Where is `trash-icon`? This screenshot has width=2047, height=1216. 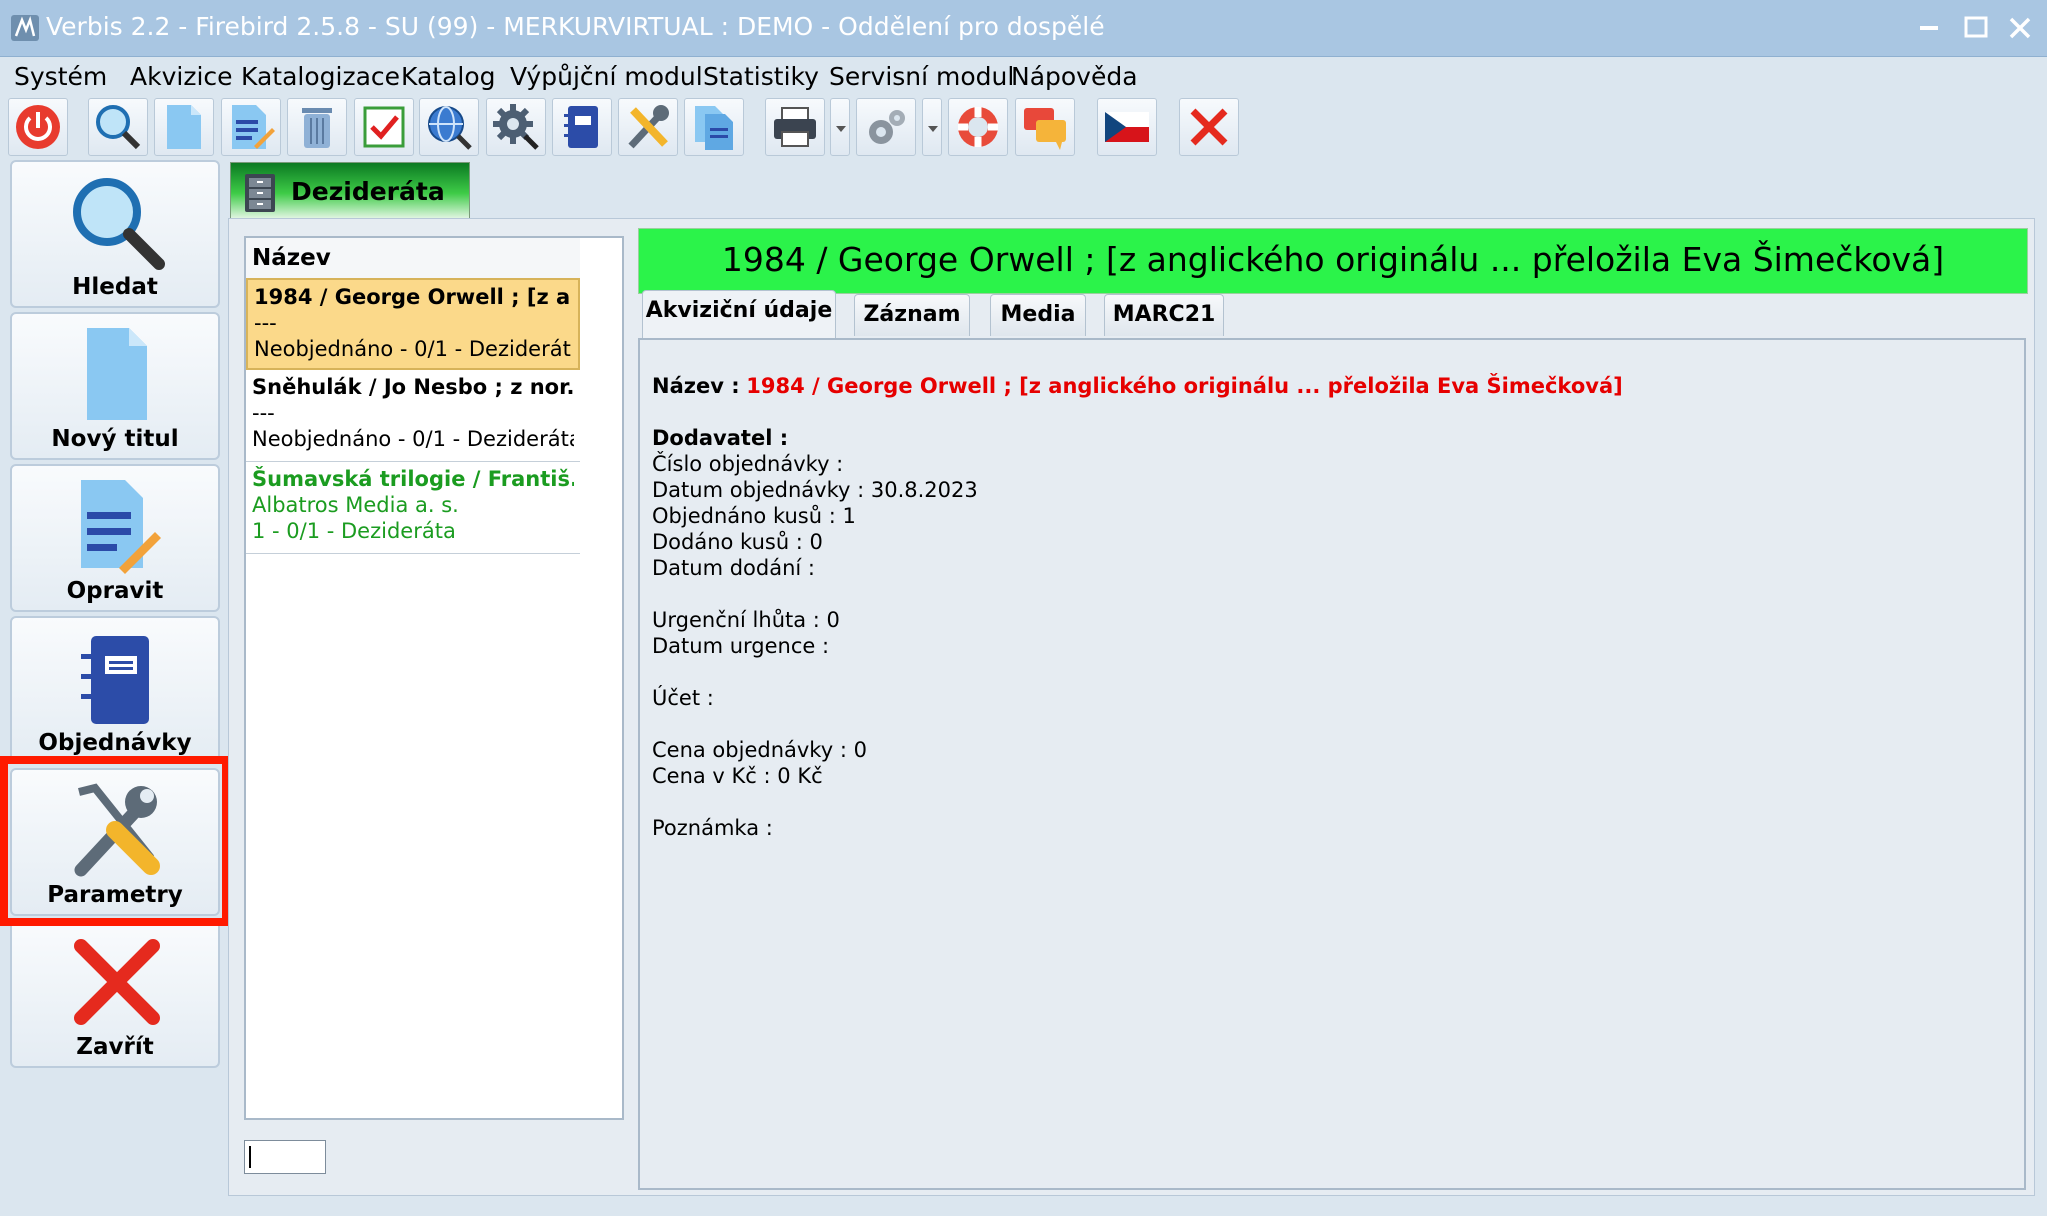
trash-icon is located at coordinates (317, 128).